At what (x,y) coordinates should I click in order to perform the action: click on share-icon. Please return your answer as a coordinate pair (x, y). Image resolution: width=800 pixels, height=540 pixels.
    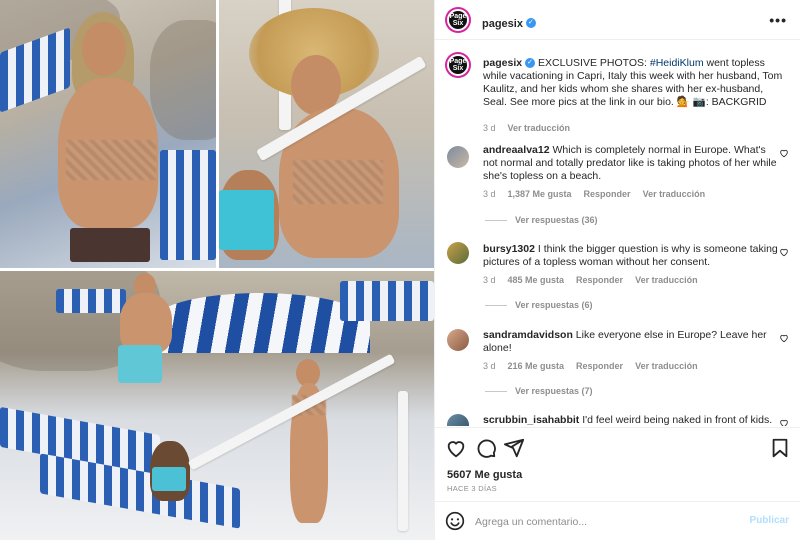
    Looking at the image, I should click on (514, 448).